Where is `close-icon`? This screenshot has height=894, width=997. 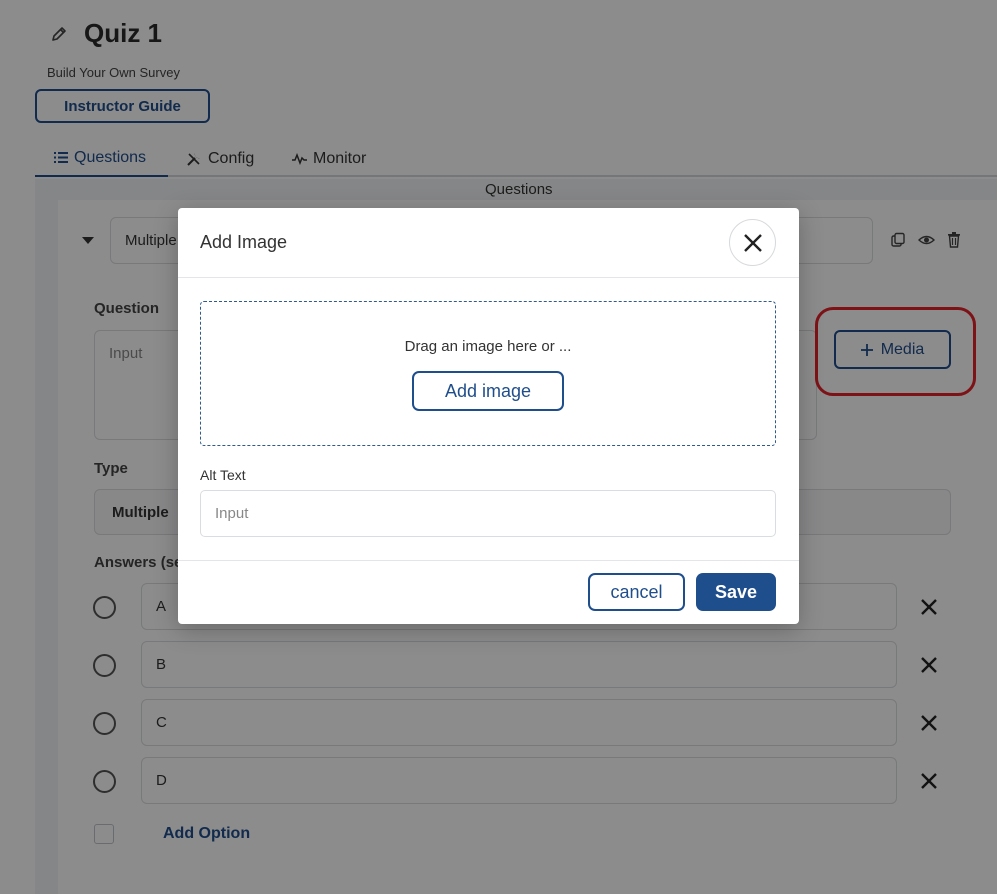 close-icon is located at coordinates (752, 242).